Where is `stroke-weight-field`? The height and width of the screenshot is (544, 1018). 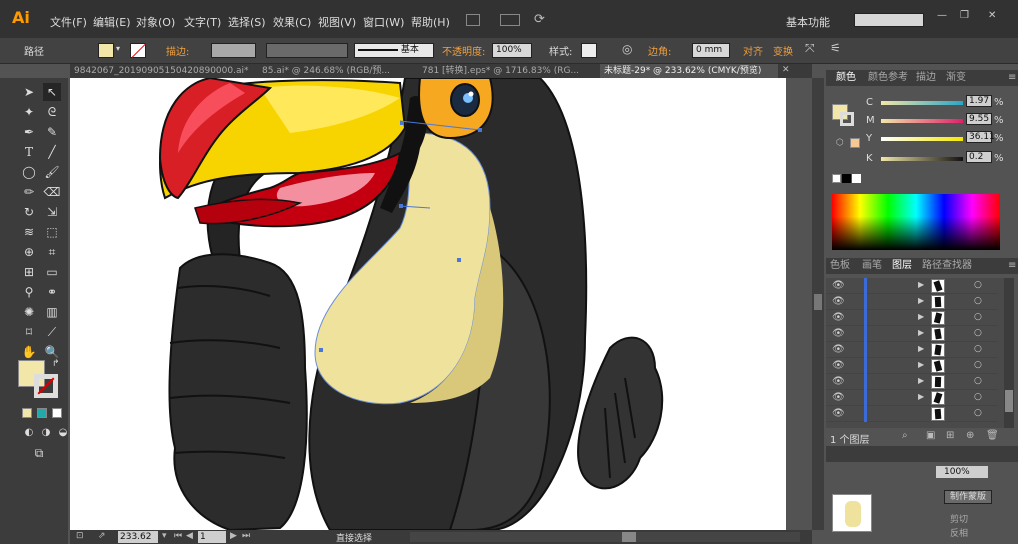
stroke-weight-field is located at coordinates (233, 50).